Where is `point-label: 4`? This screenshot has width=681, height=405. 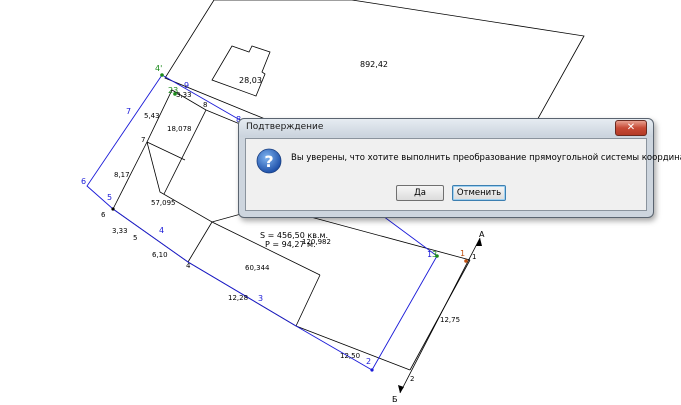
point-label: 4 is located at coordinates (188, 266).